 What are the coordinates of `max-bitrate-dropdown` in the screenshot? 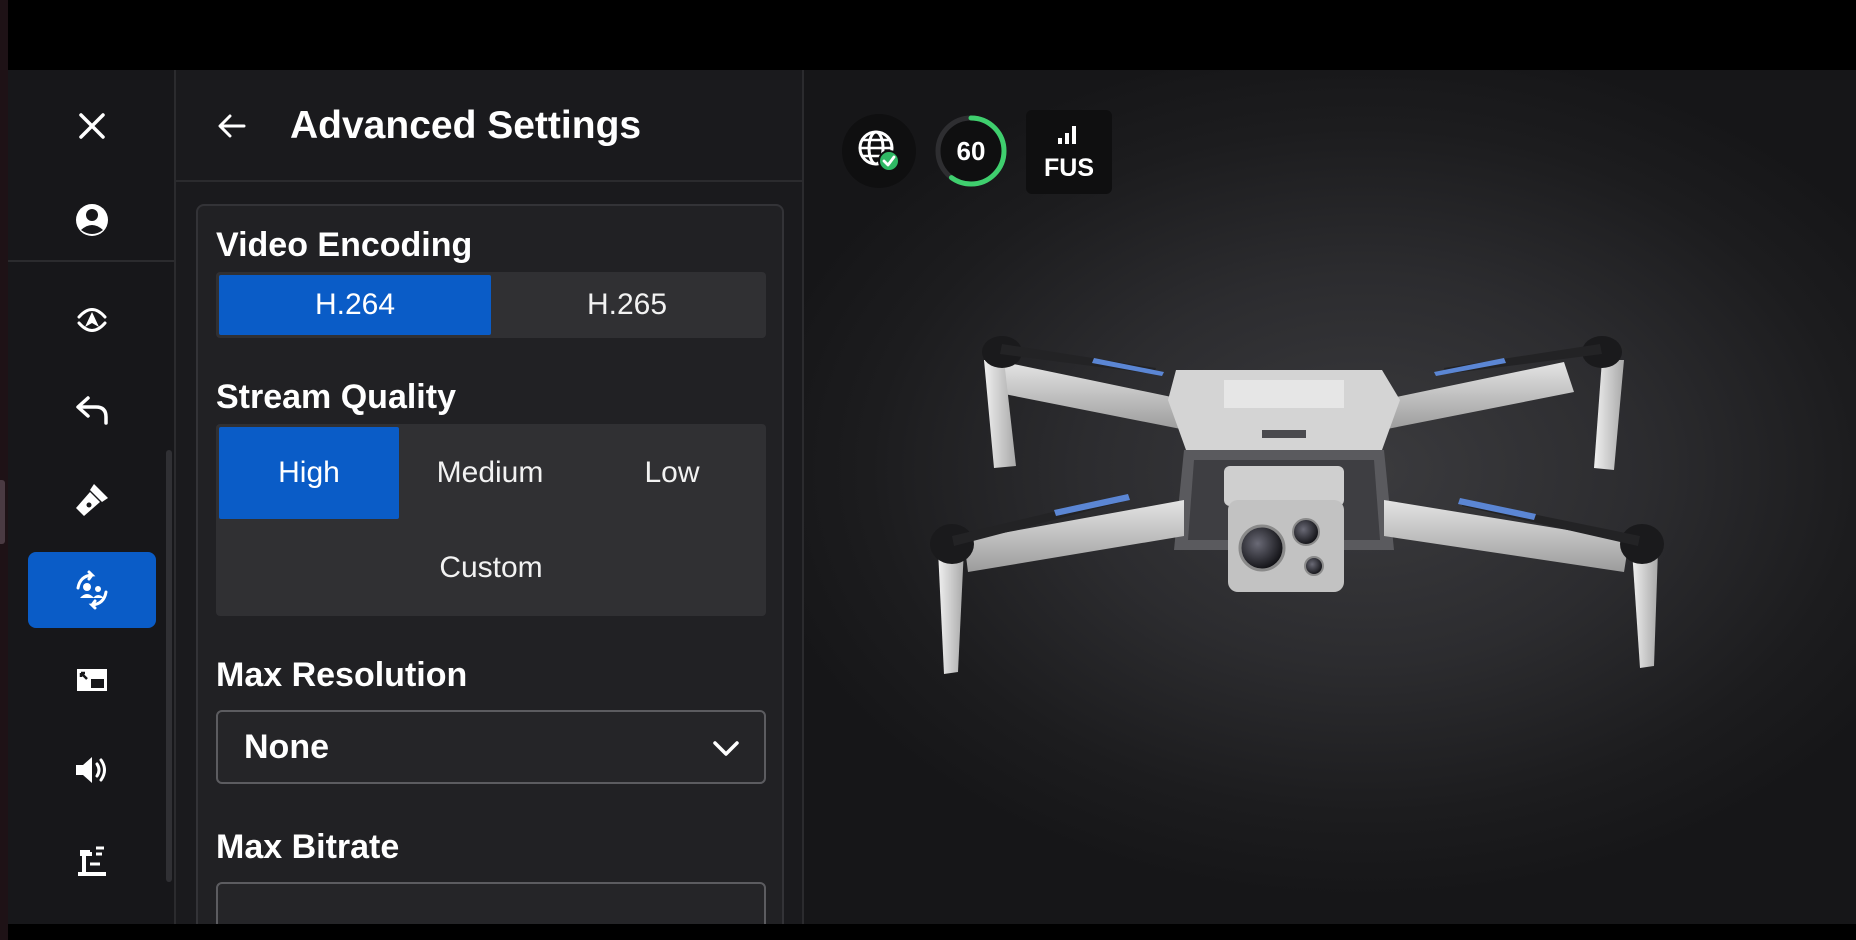 It's located at (491, 903).